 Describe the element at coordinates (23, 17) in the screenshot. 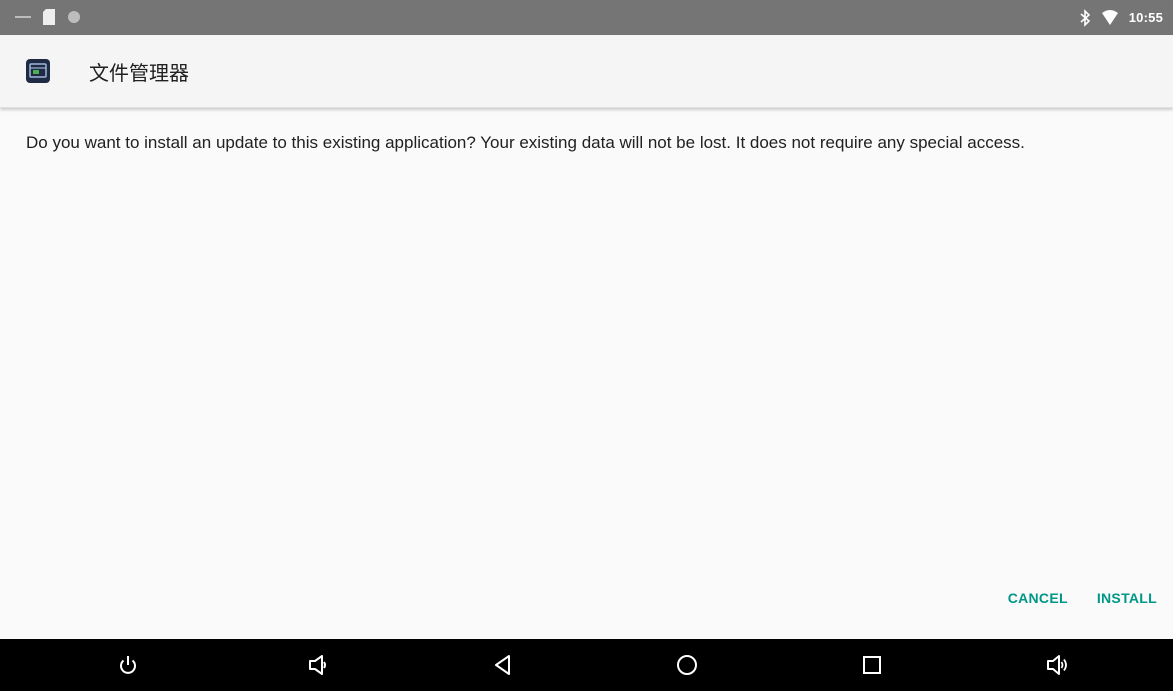

I see `minus-icon` at that location.